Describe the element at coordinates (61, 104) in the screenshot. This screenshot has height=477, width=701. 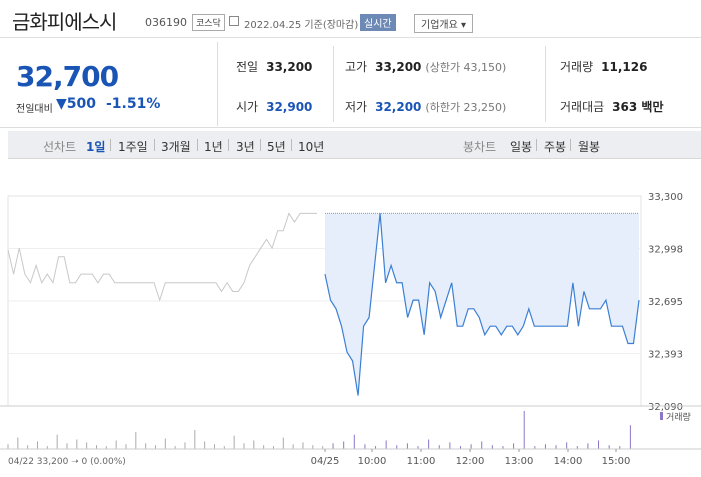
I see `down-arrow-icon: ▼` at that location.